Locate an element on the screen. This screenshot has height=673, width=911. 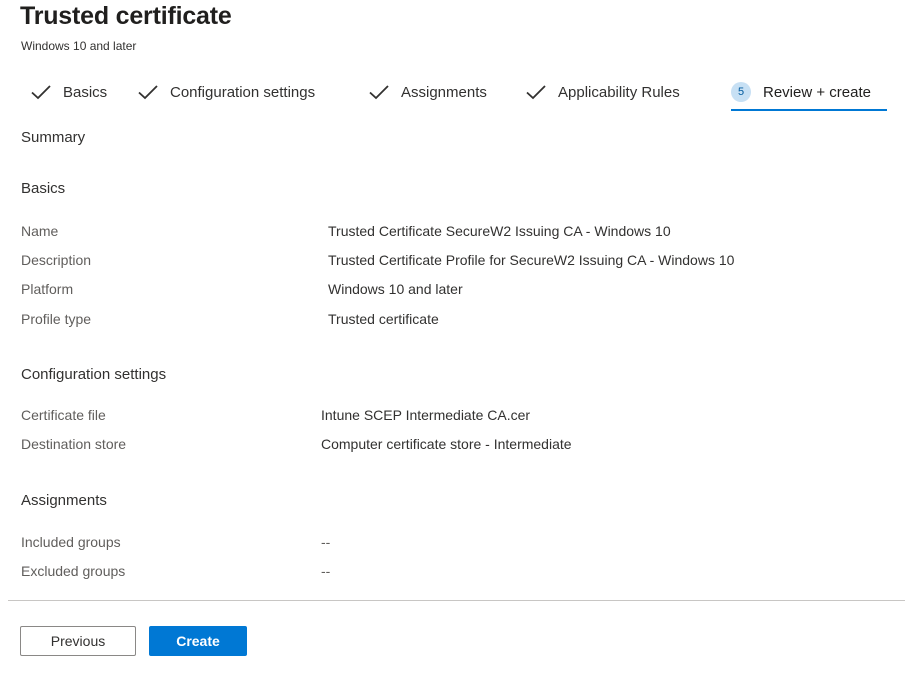
page-subtitle: Windows 10 and later is located at coordinates (79, 46).